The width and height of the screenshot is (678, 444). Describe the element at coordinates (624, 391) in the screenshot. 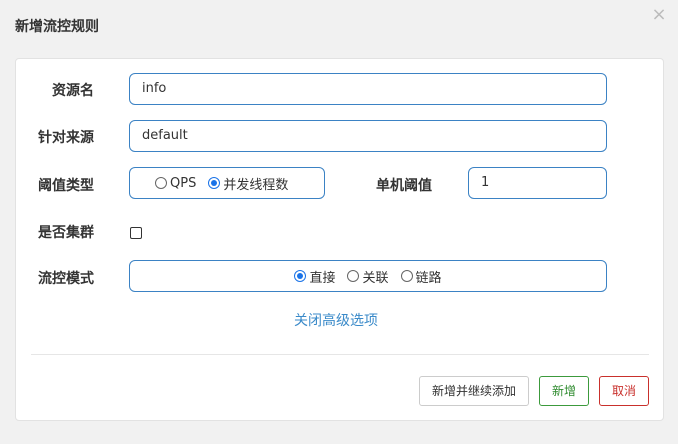

I see `cancel-button: 取消` at that location.